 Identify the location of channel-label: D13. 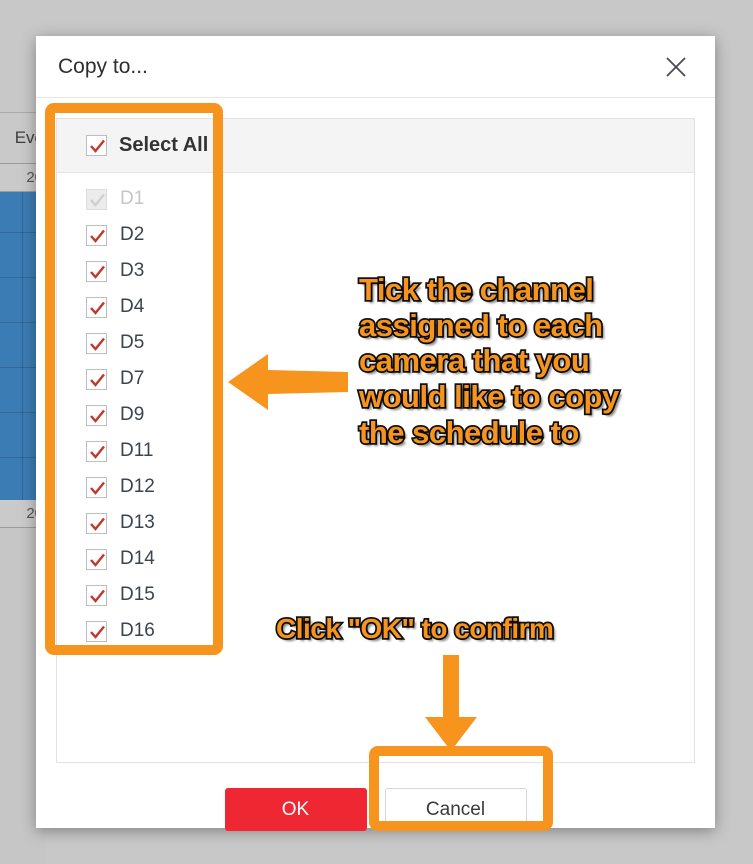
(137, 522).